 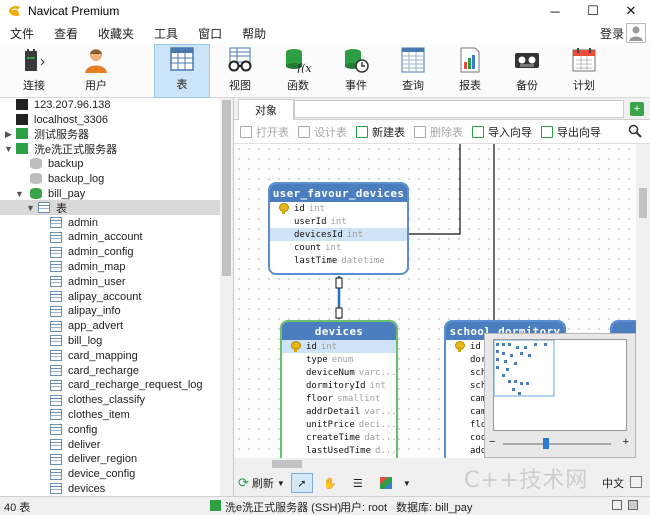 What do you see at coordinates (631, 11) in the screenshot?
I see `close-button: ✕` at bounding box center [631, 11].